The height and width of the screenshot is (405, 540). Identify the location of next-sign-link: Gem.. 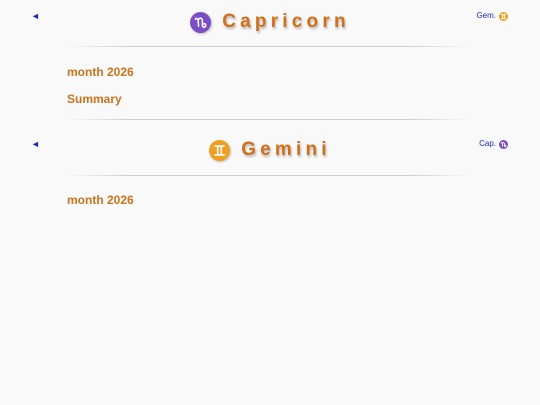
(492, 16).